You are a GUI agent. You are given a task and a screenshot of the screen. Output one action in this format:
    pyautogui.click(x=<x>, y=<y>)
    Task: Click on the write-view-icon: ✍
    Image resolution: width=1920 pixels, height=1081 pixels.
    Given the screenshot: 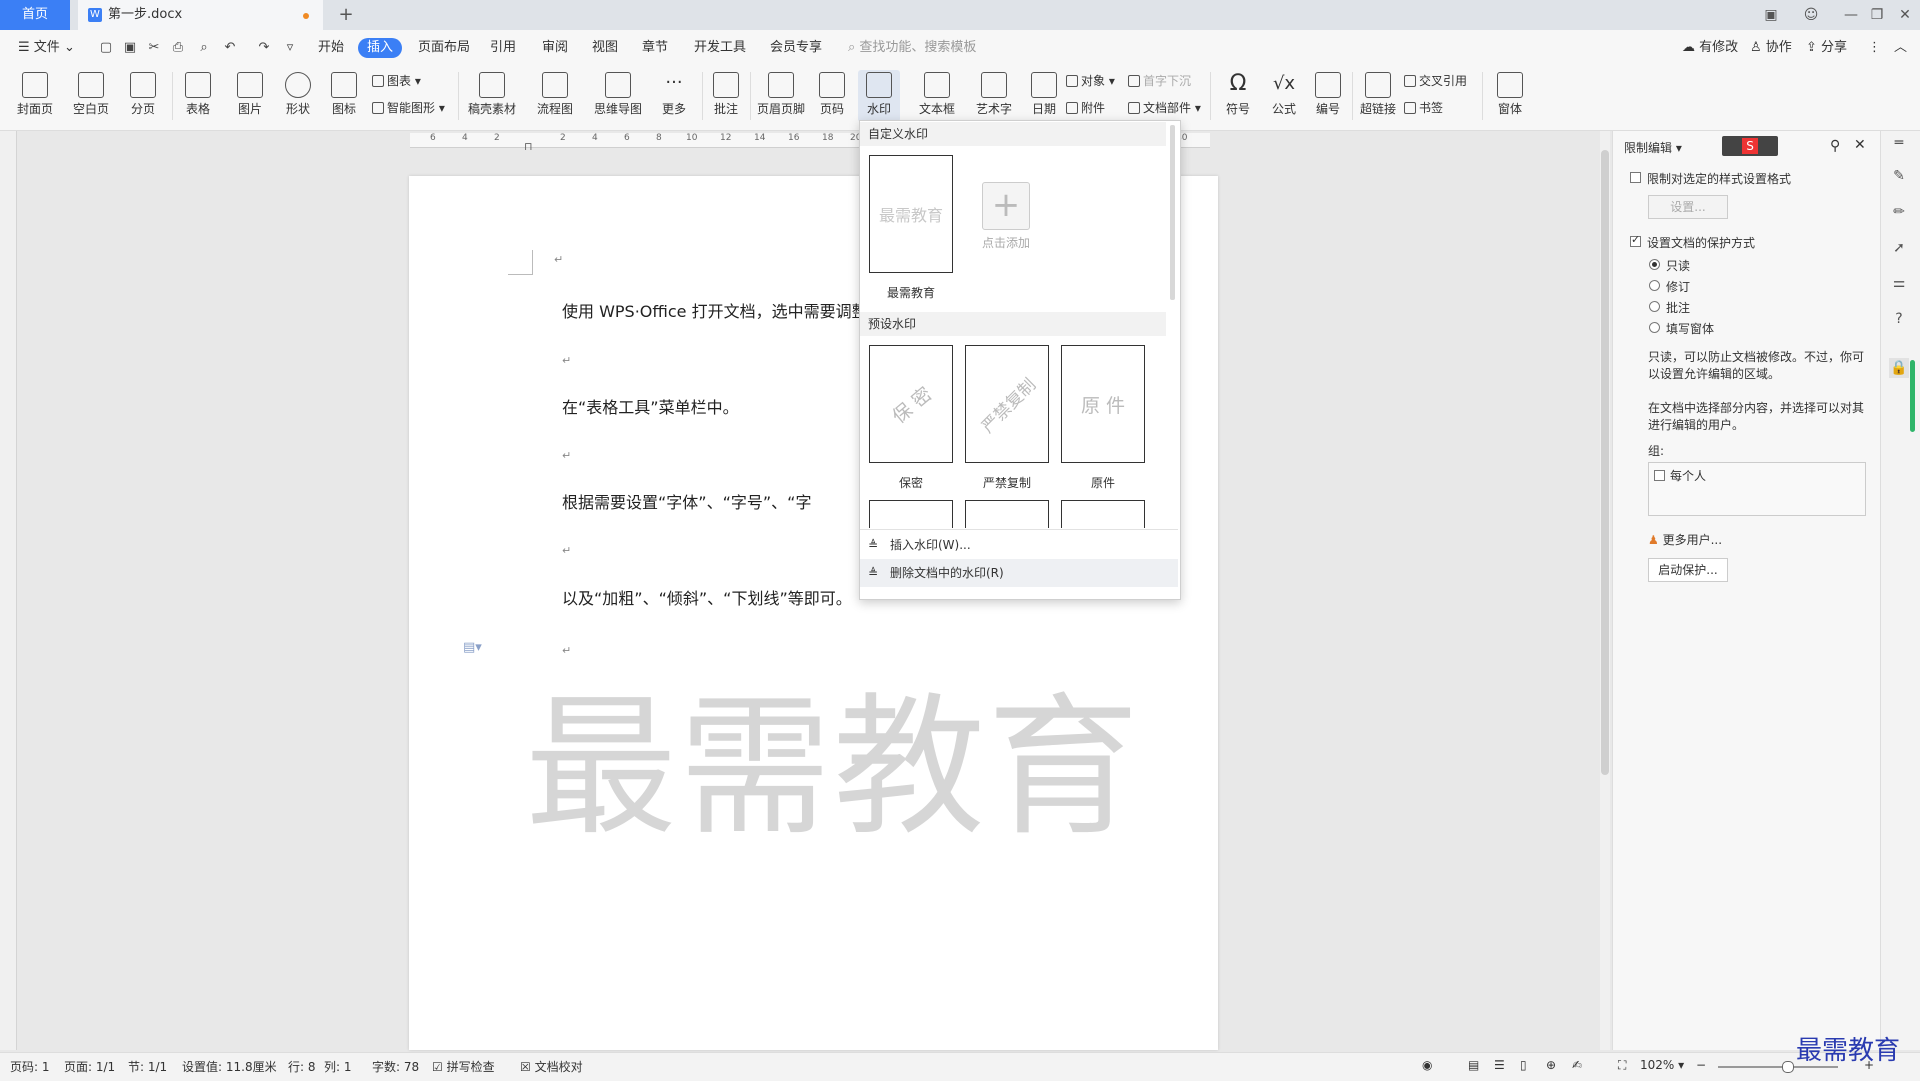 What is the action you would take?
    pyautogui.click(x=1577, y=1065)
    